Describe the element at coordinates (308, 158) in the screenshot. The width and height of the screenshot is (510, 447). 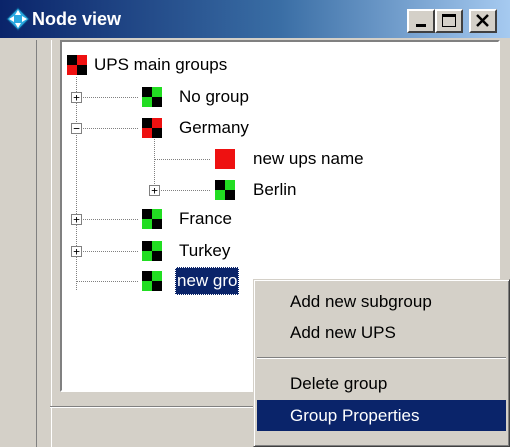
I see `tree-item-label: new ups name` at that location.